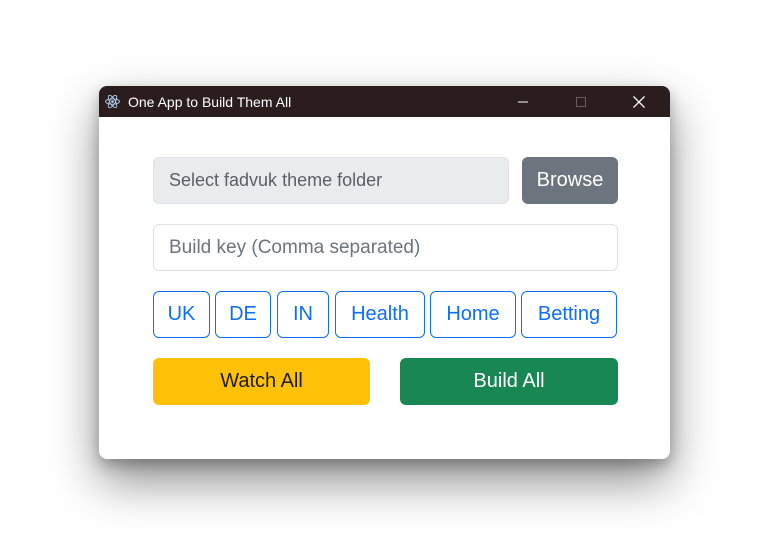 The height and width of the screenshot is (552, 773). I want to click on theme-folder-field: Select fadvuk theme folder, so click(331, 180).